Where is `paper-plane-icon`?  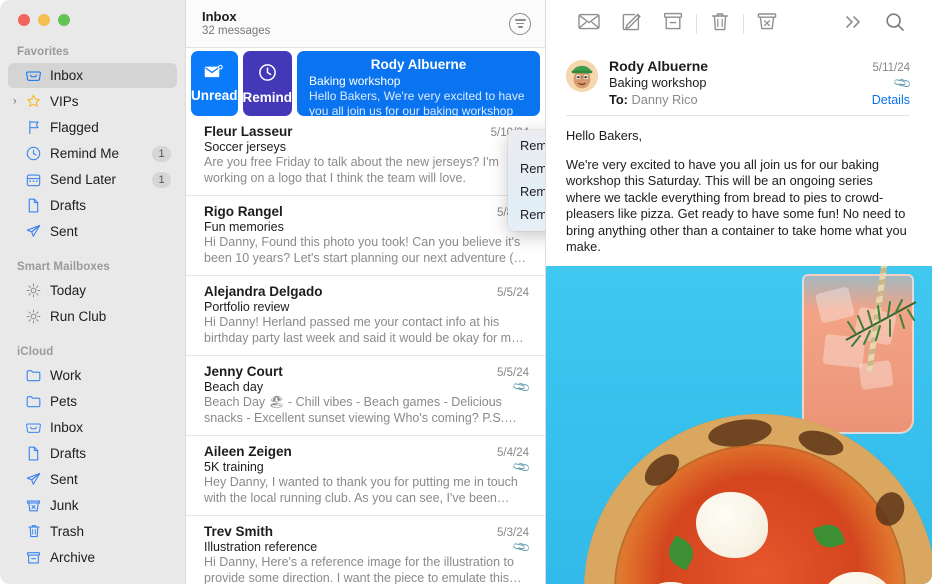
paper-plane-icon is located at coordinates (33, 231).